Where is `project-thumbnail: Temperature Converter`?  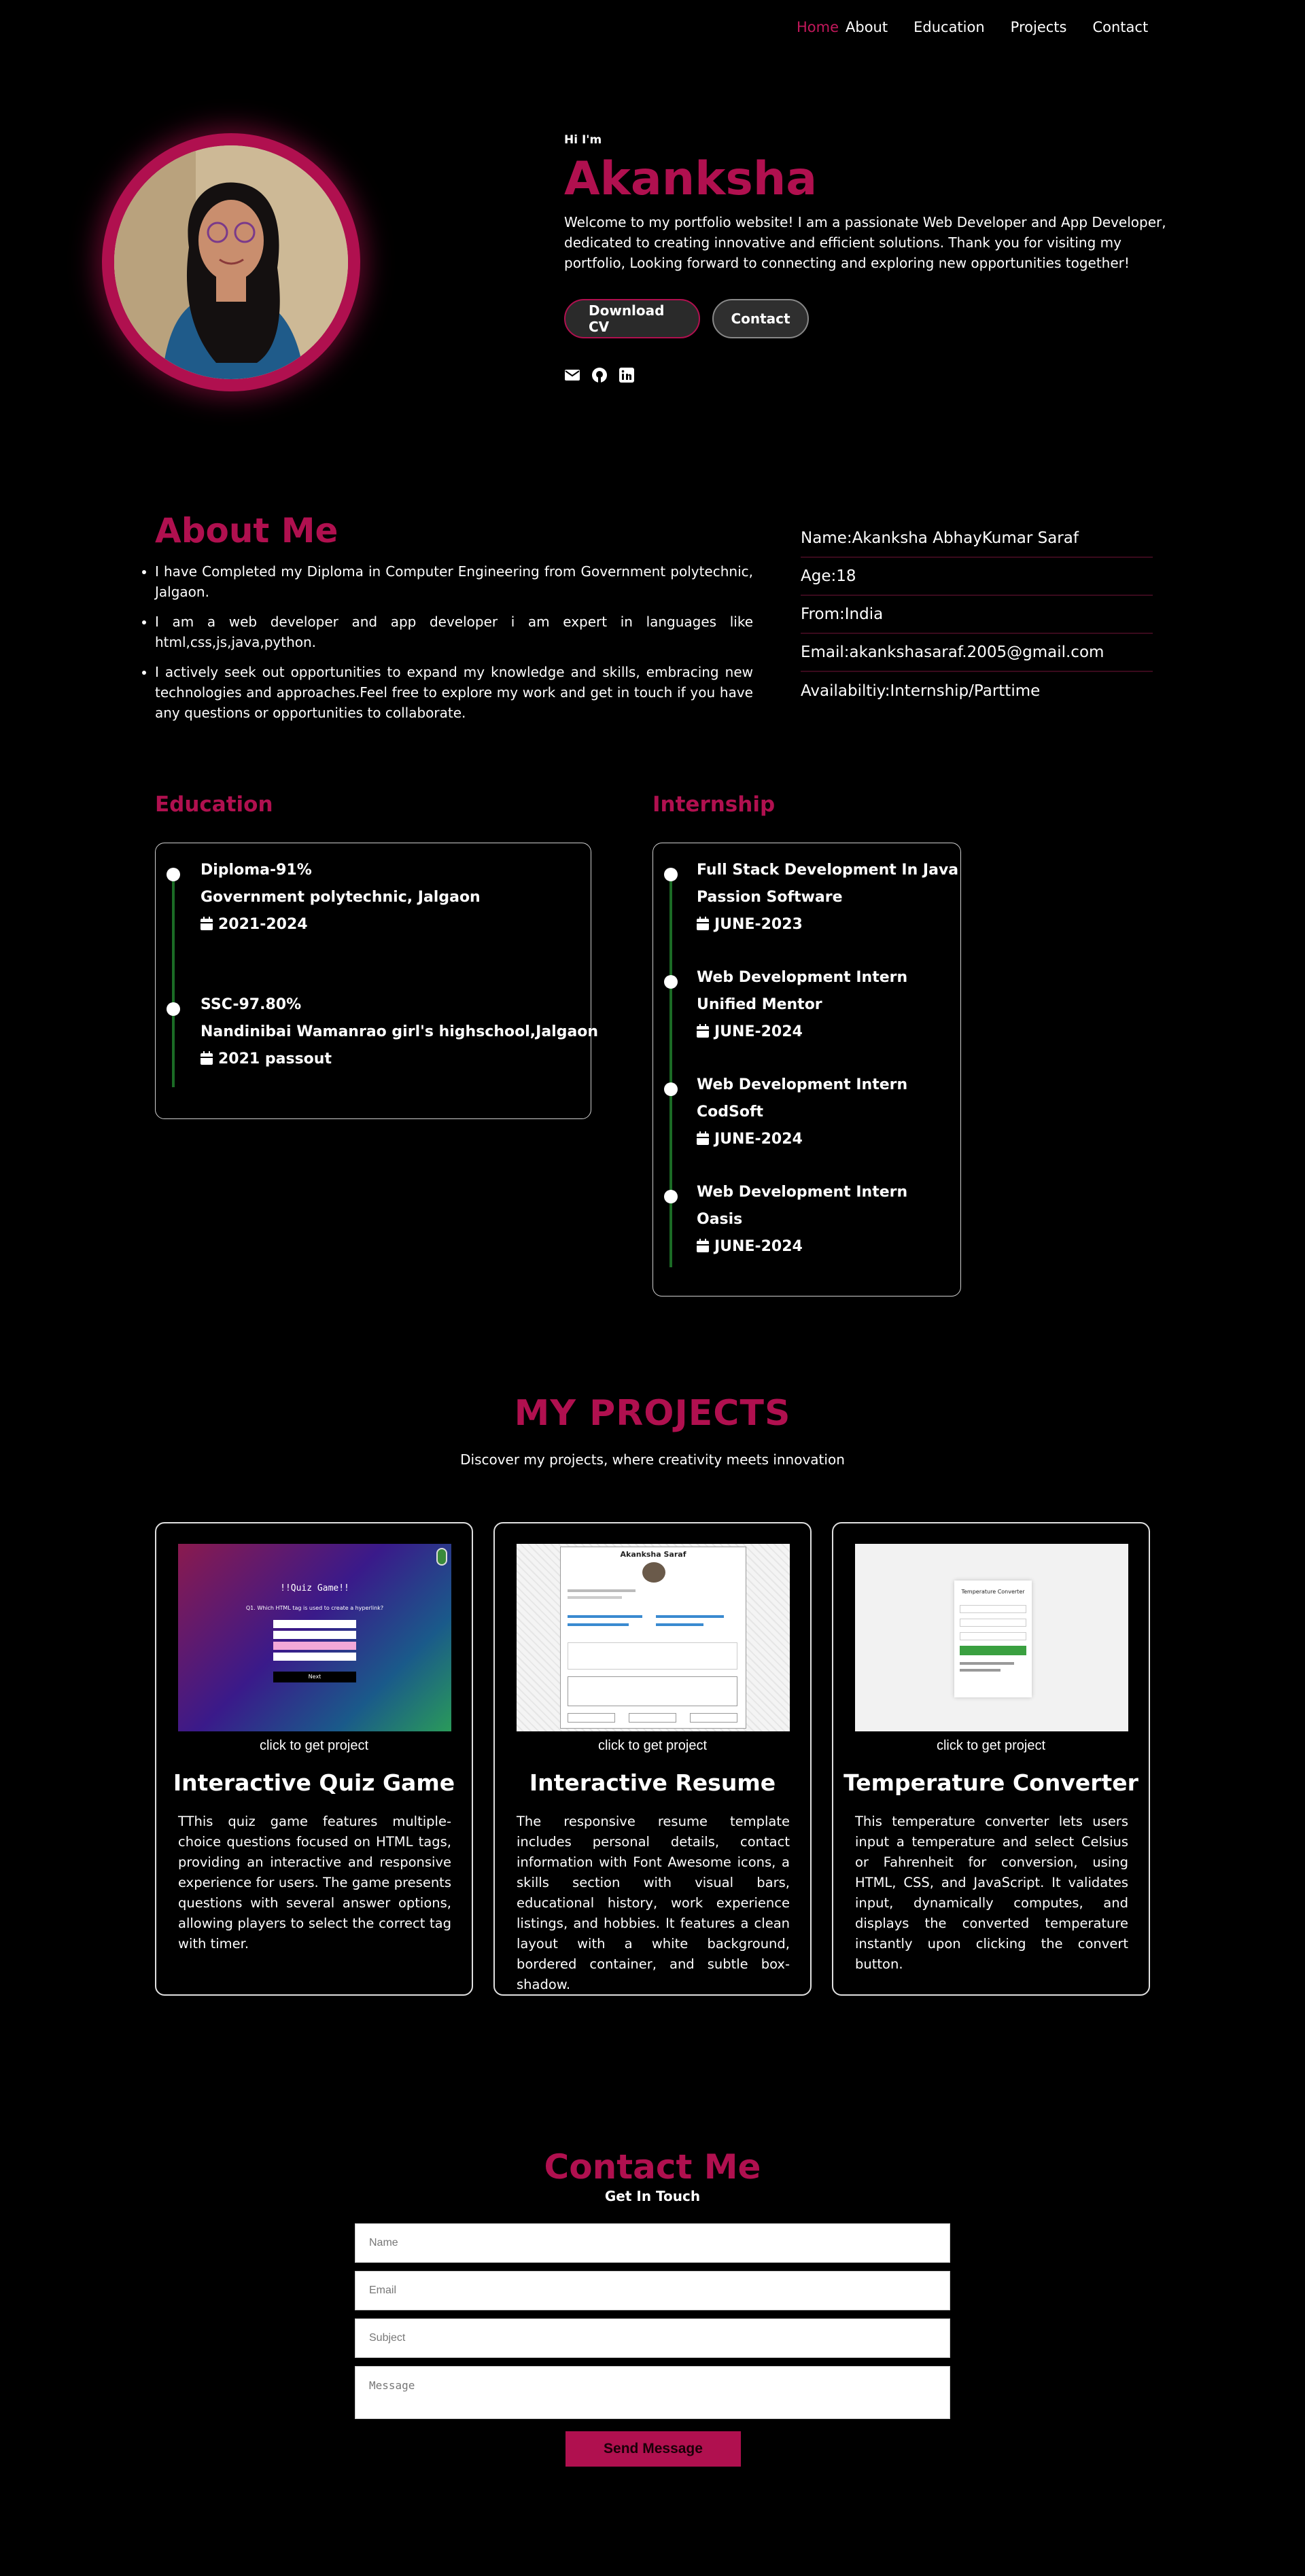
project-thumbnail: Temperature Converter is located at coordinates (991, 1637).